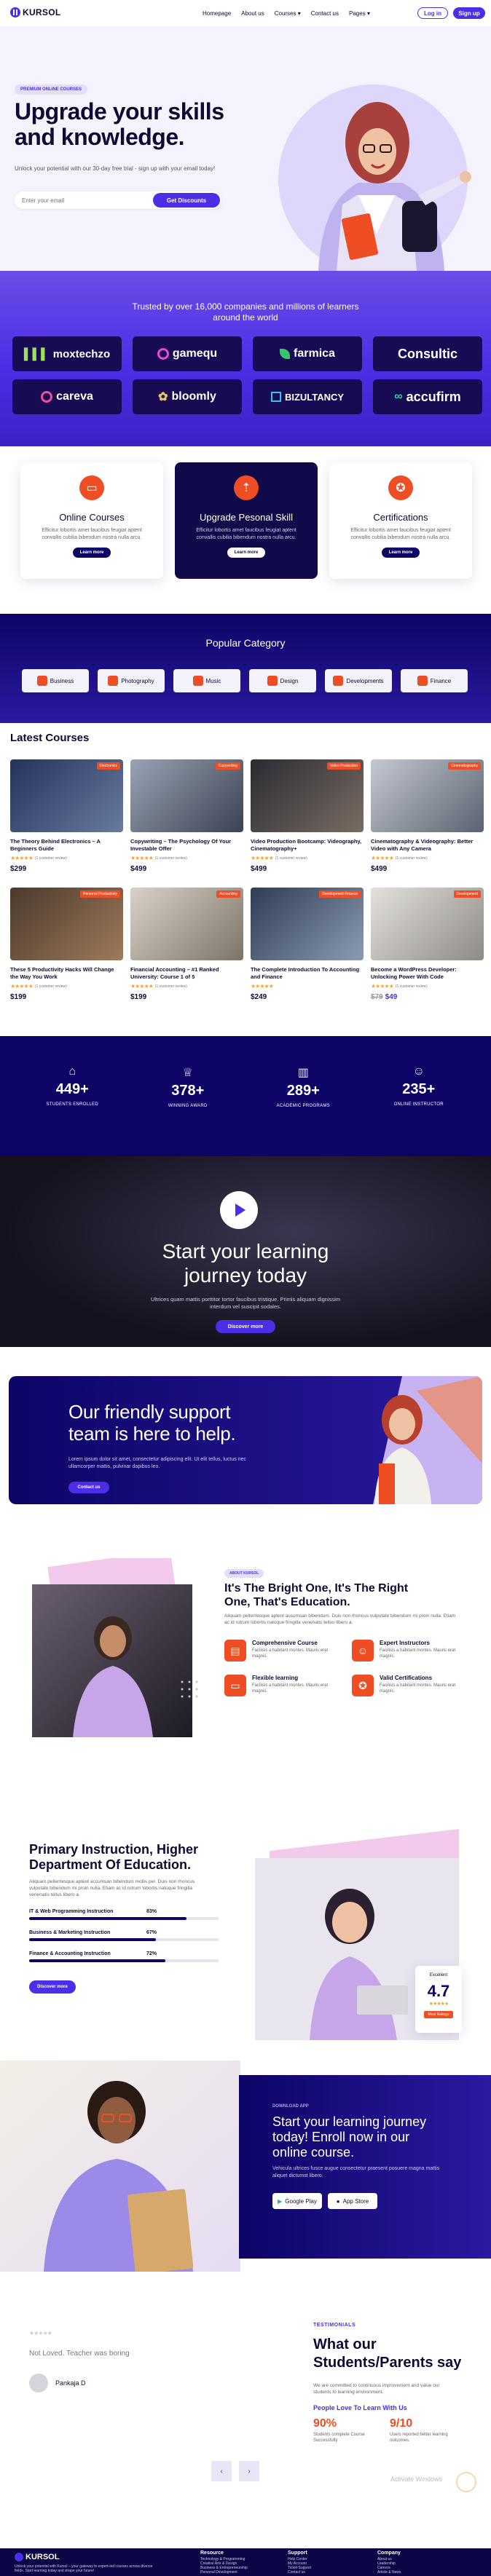 Image resolution: width=491 pixels, height=2576 pixels. I want to click on logo: KURSOL, so click(35, 12).